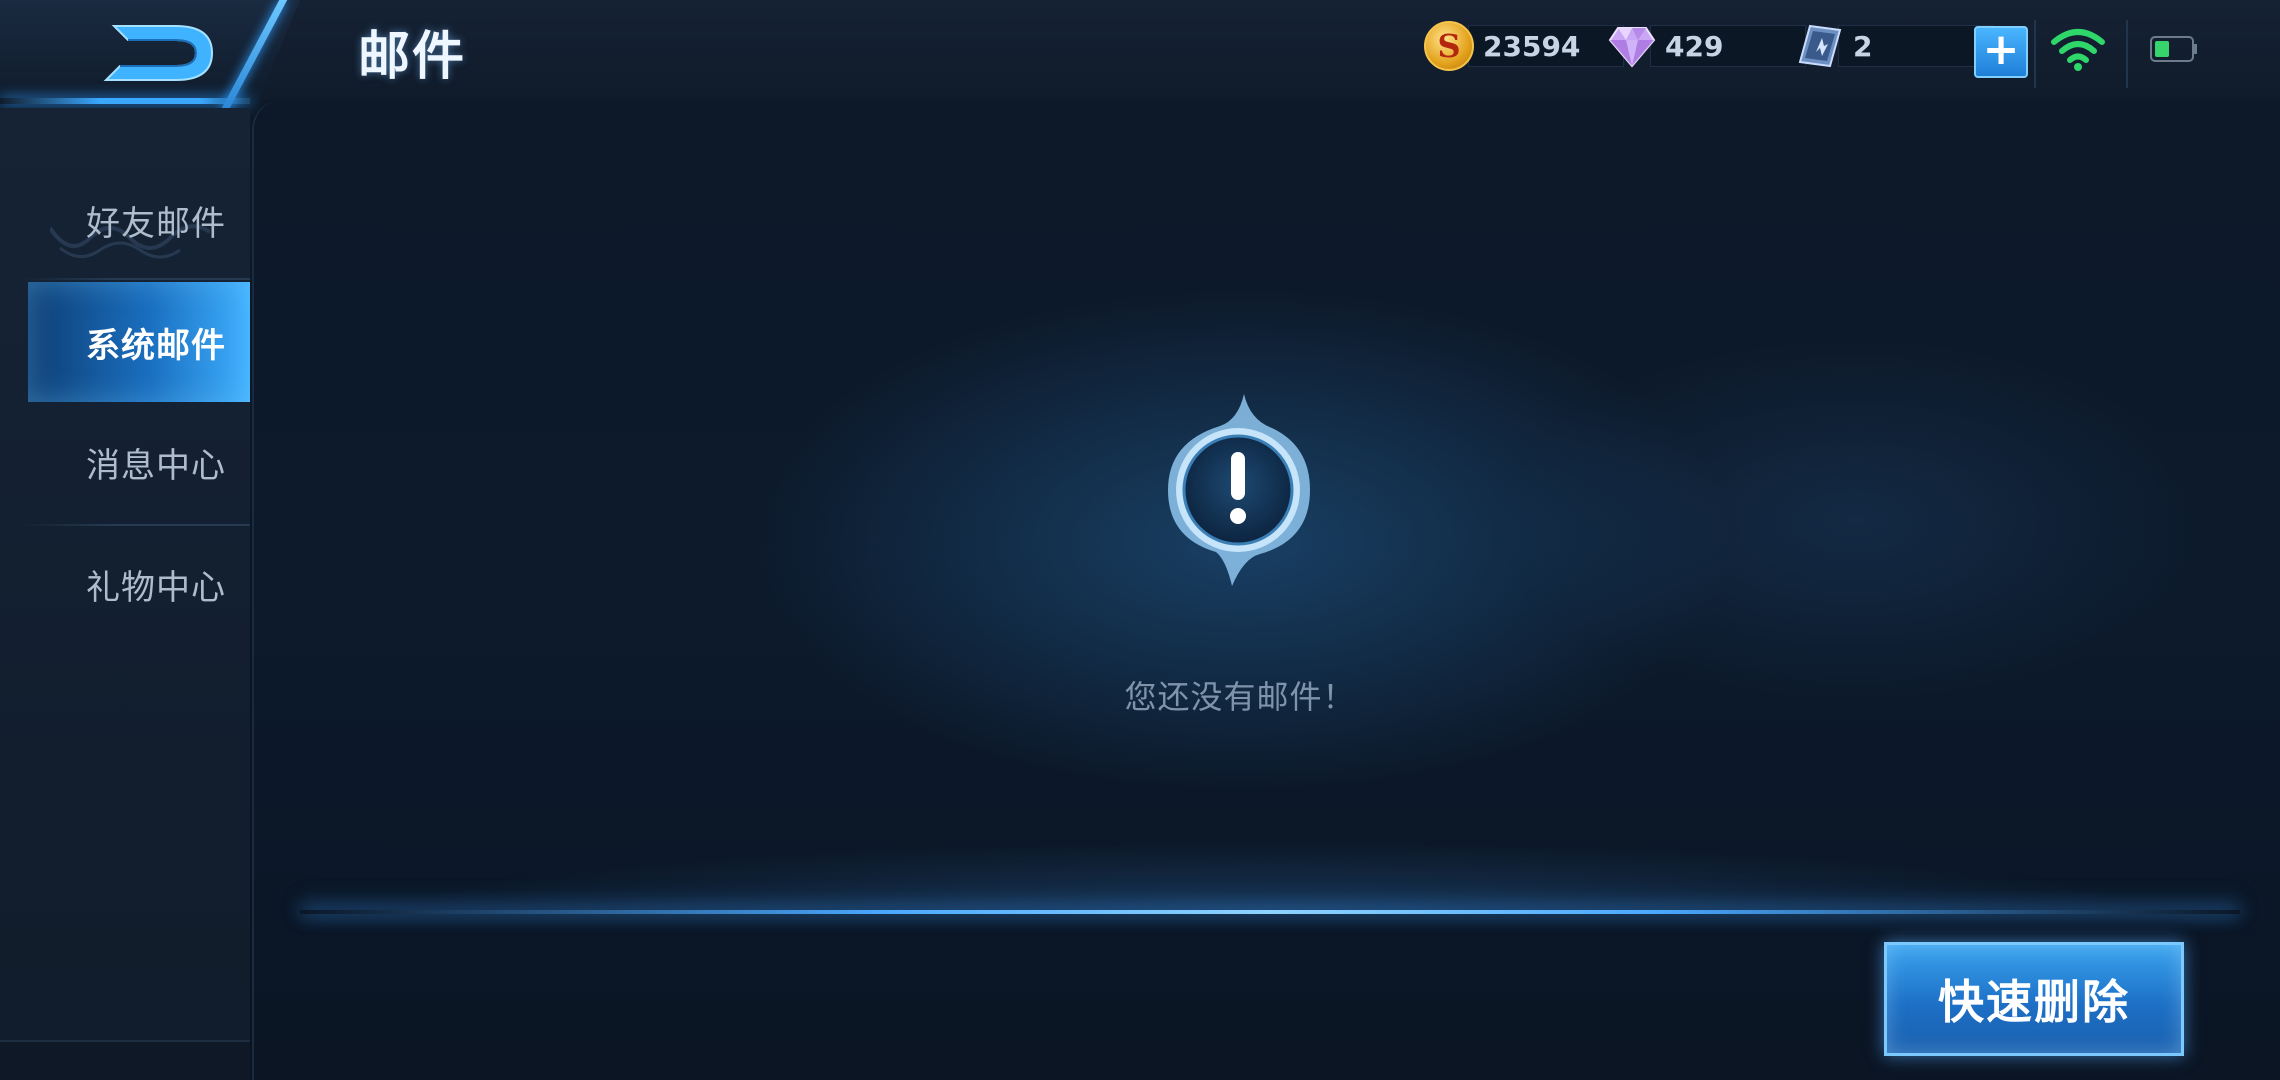 The height and width of the screenshot is (1080, 2280). I want to click on sidebar-item-label: 礼物中心, so click(156, 587).